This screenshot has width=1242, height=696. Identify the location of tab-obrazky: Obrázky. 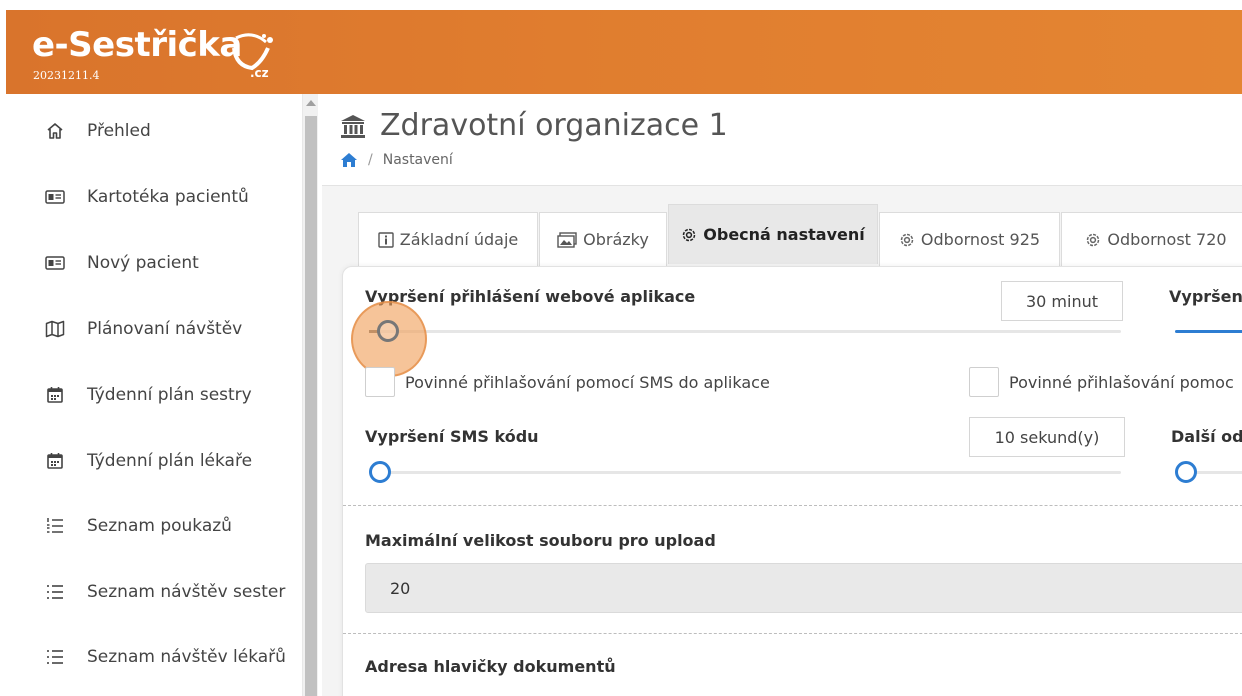
(603, 239).